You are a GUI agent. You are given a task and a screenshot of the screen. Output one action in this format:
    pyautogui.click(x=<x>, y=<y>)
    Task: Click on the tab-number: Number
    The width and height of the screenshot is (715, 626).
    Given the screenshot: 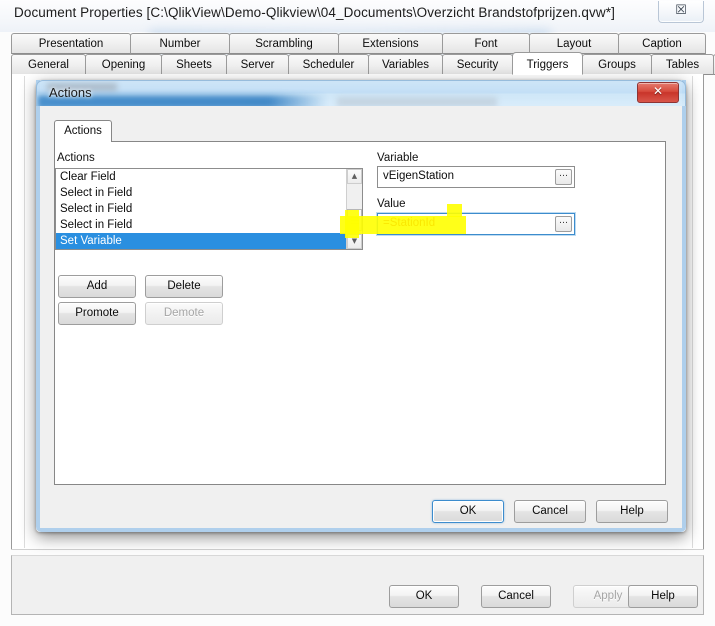 What is the action you would take?
    pyautogui.click(x=180, y=43)
    